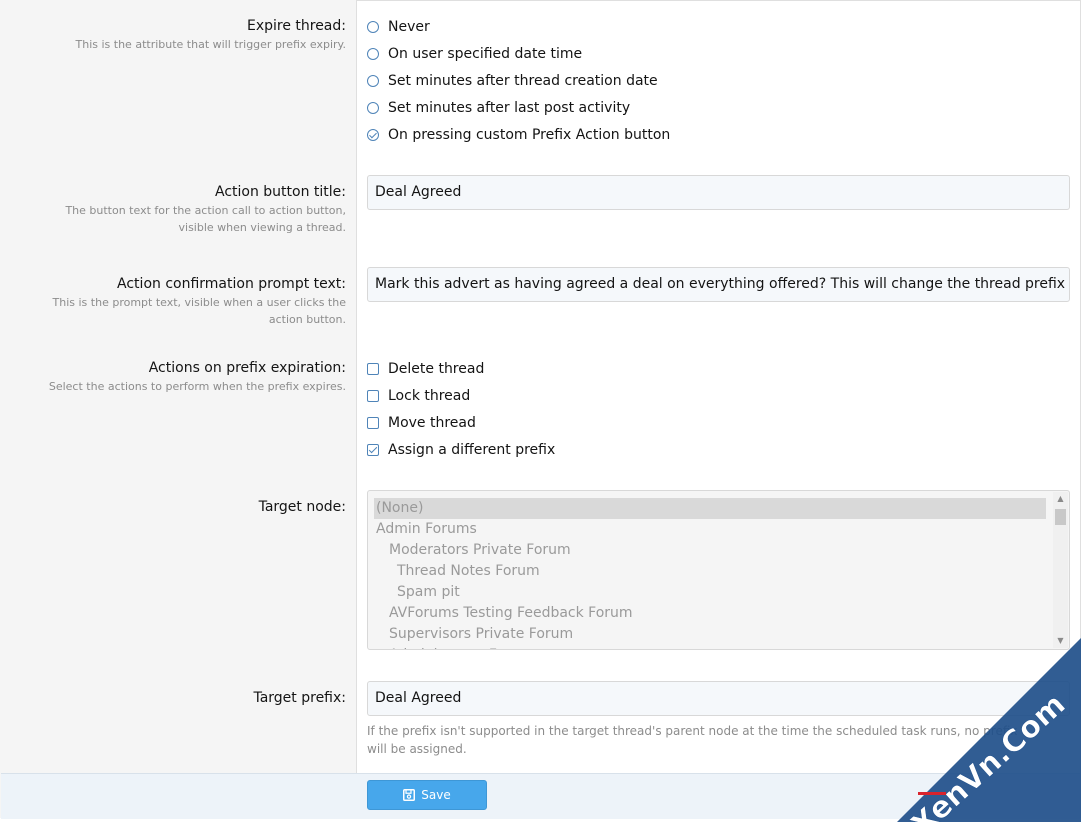 This screenshot has width=1081, height=822. What do you see at coordinates (718, 107) in the screenshot?
I see `expire-thread-option: Set minutes after last post activity` at bounding box center [718, 107].